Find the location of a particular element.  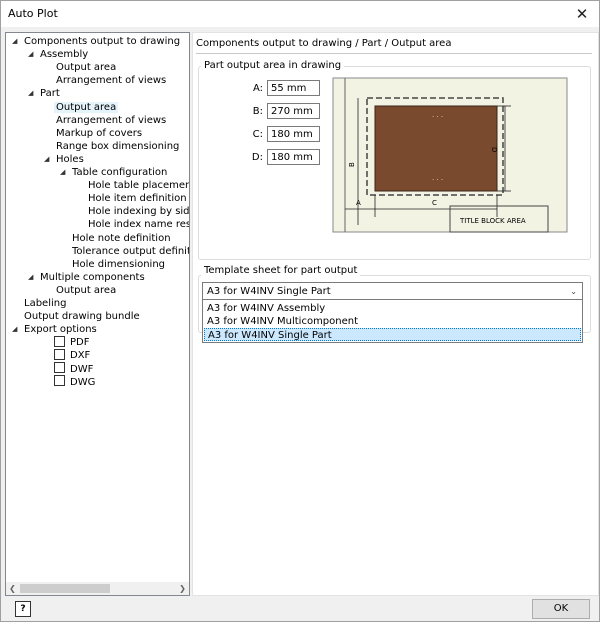

tree-item-label: Tolerance output definitio is located at coordinates (130, 251).